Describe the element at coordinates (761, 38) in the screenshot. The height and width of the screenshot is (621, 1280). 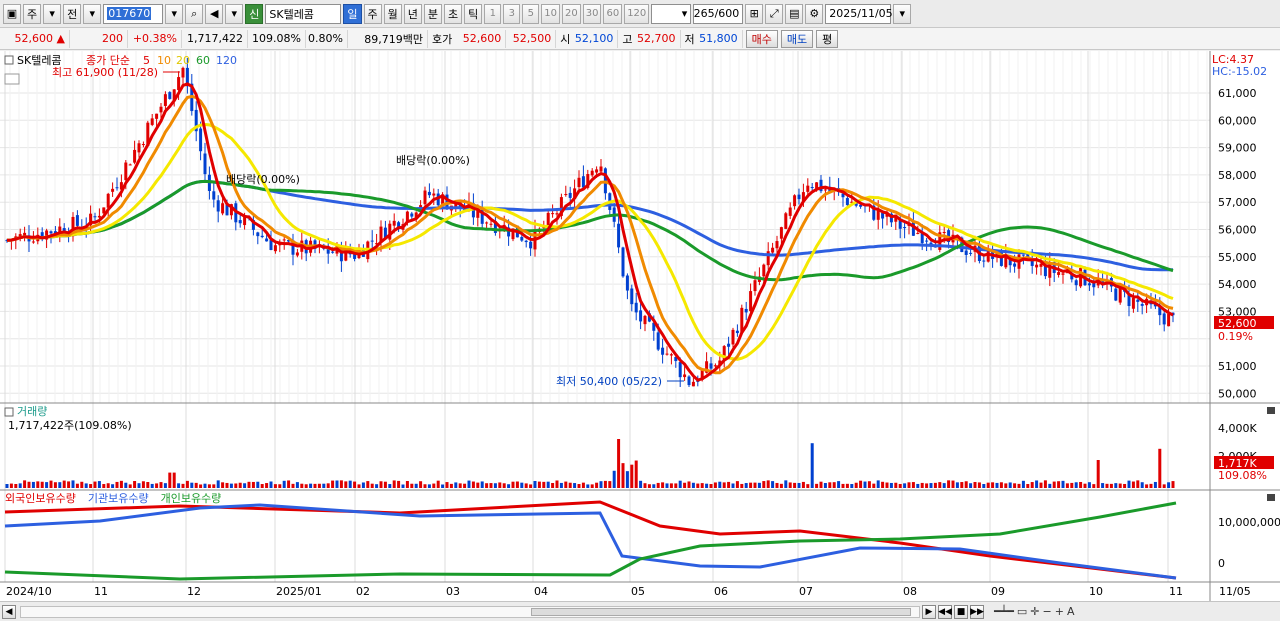
I see `buy-button: 매수` at that location.